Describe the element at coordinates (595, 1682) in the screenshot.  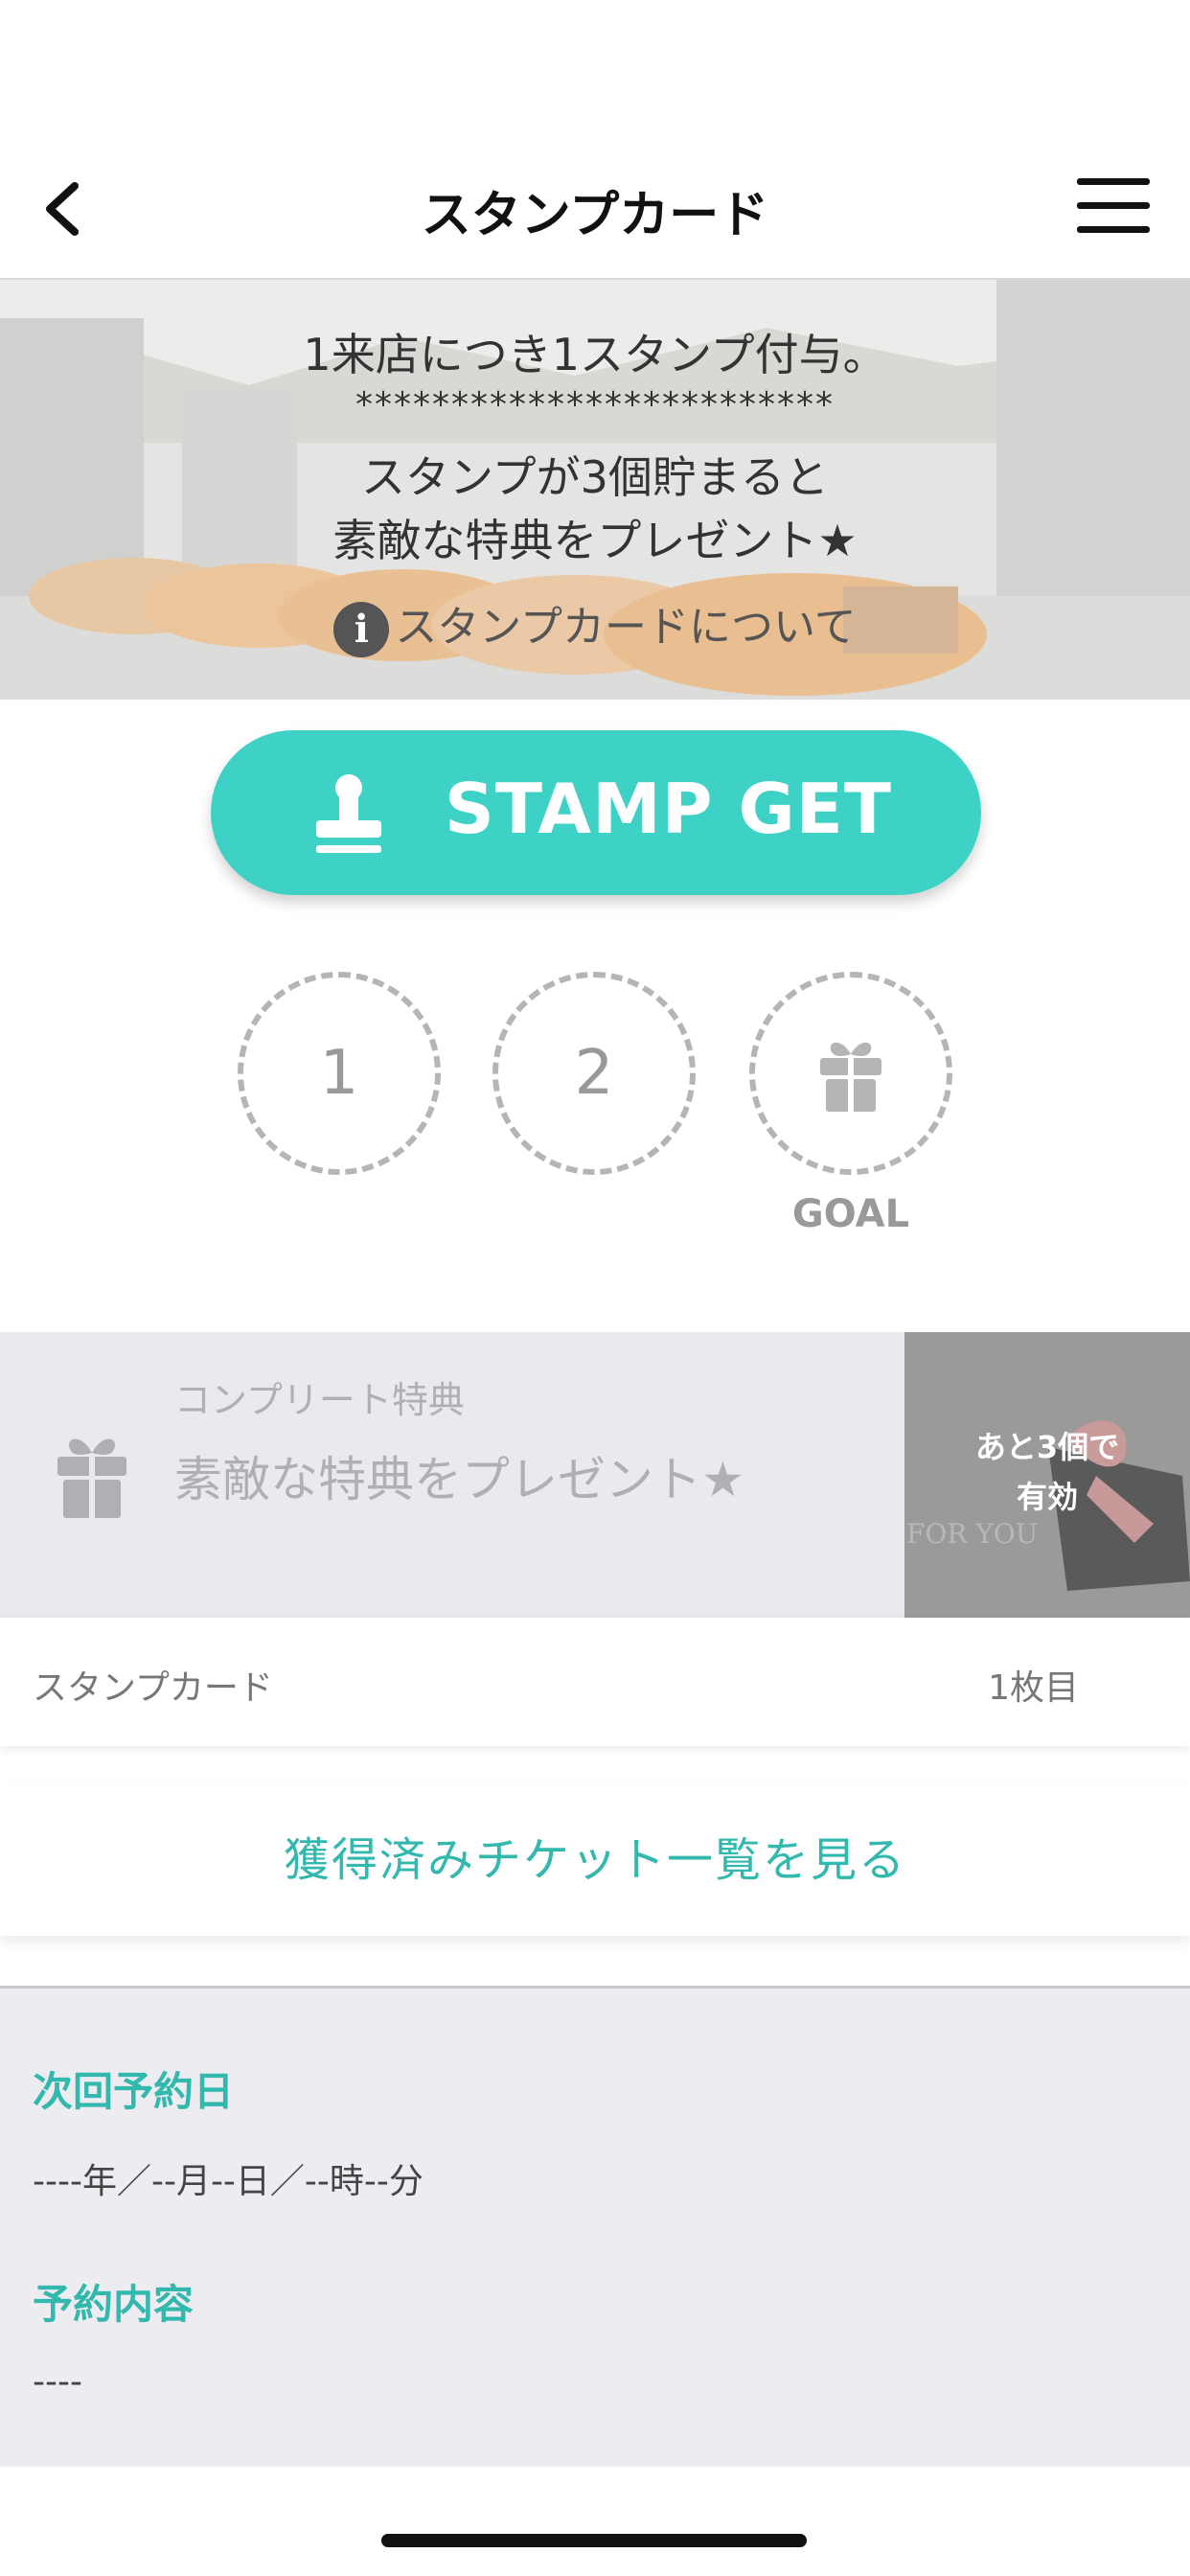
I see `stamp-card-count-row: スタンプカード 1枚目` at that location.